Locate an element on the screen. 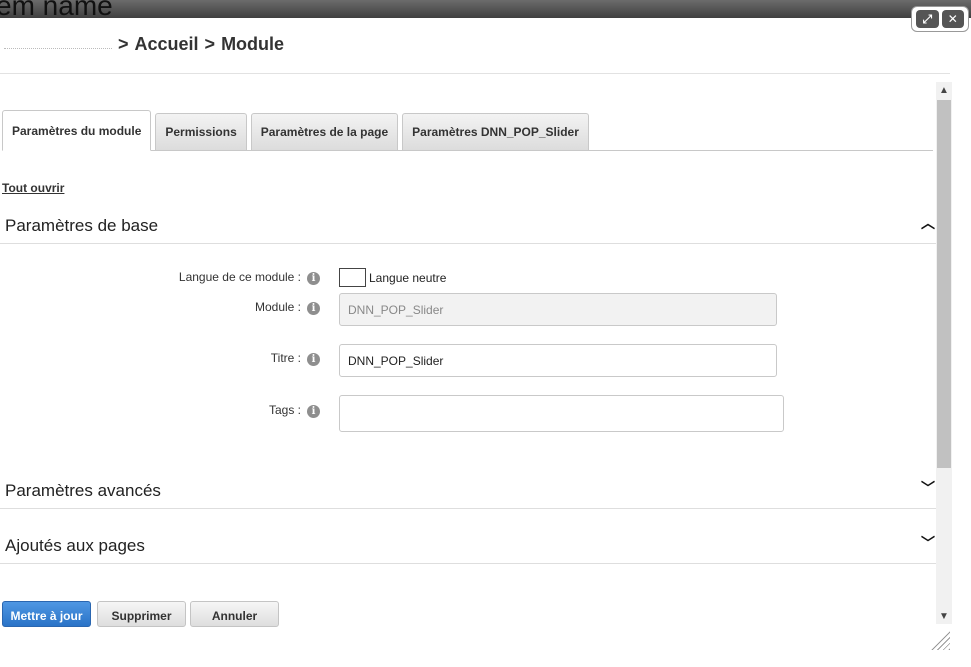 The width and height of the screenshot is (971, 667). update-button: Mettre à jour is located at coordinates (46, 614).